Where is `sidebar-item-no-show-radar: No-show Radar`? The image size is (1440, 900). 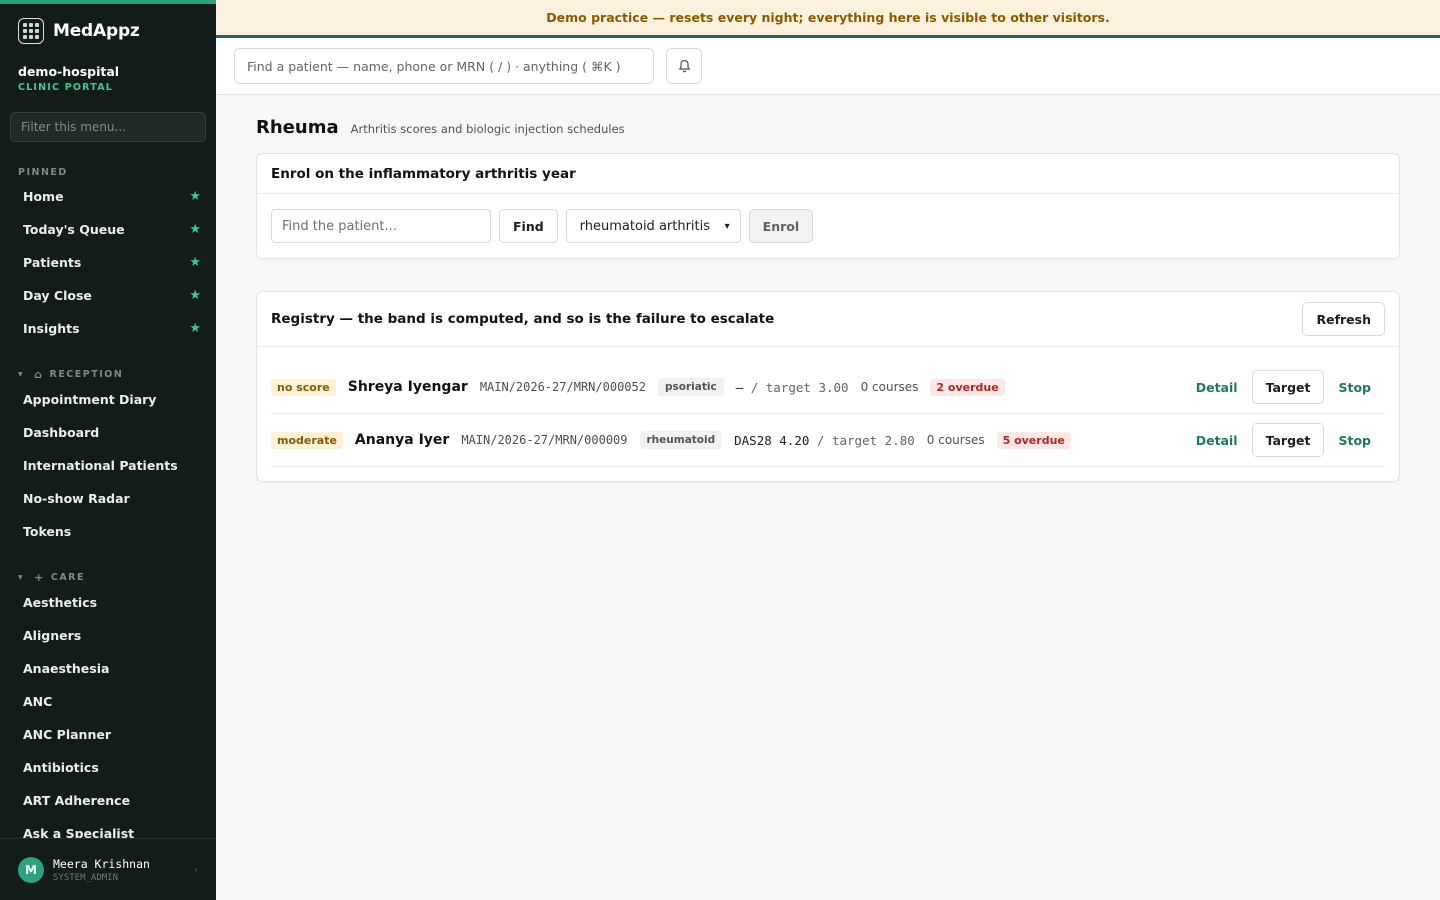
sidebar-item-no-show-radar: No-show Radar is located at coordinates (108, 498).